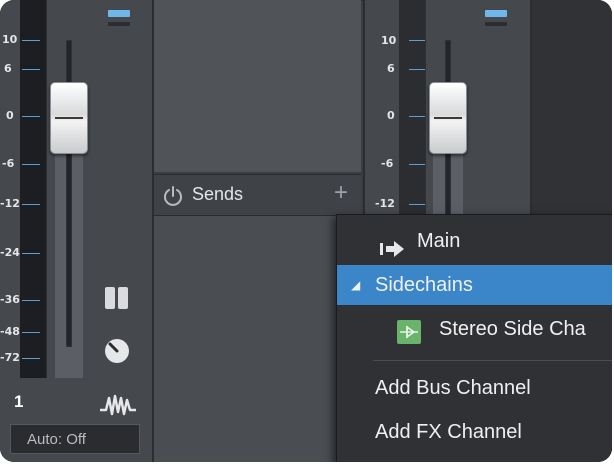 The height and width of the screenshot is (464, 614). I want to click on scale-label: -24, so click(10, 252).